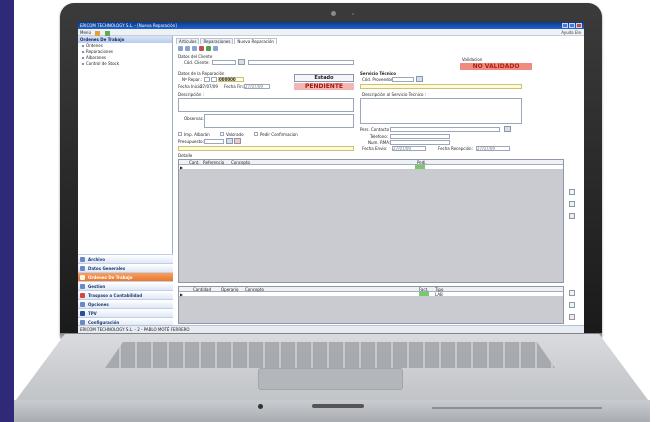 This screenshot has height=422, width=660. What do you see at coordinates (187, 48) in the screenshot?
I see `save-icon` at bounding box center [187, 48].